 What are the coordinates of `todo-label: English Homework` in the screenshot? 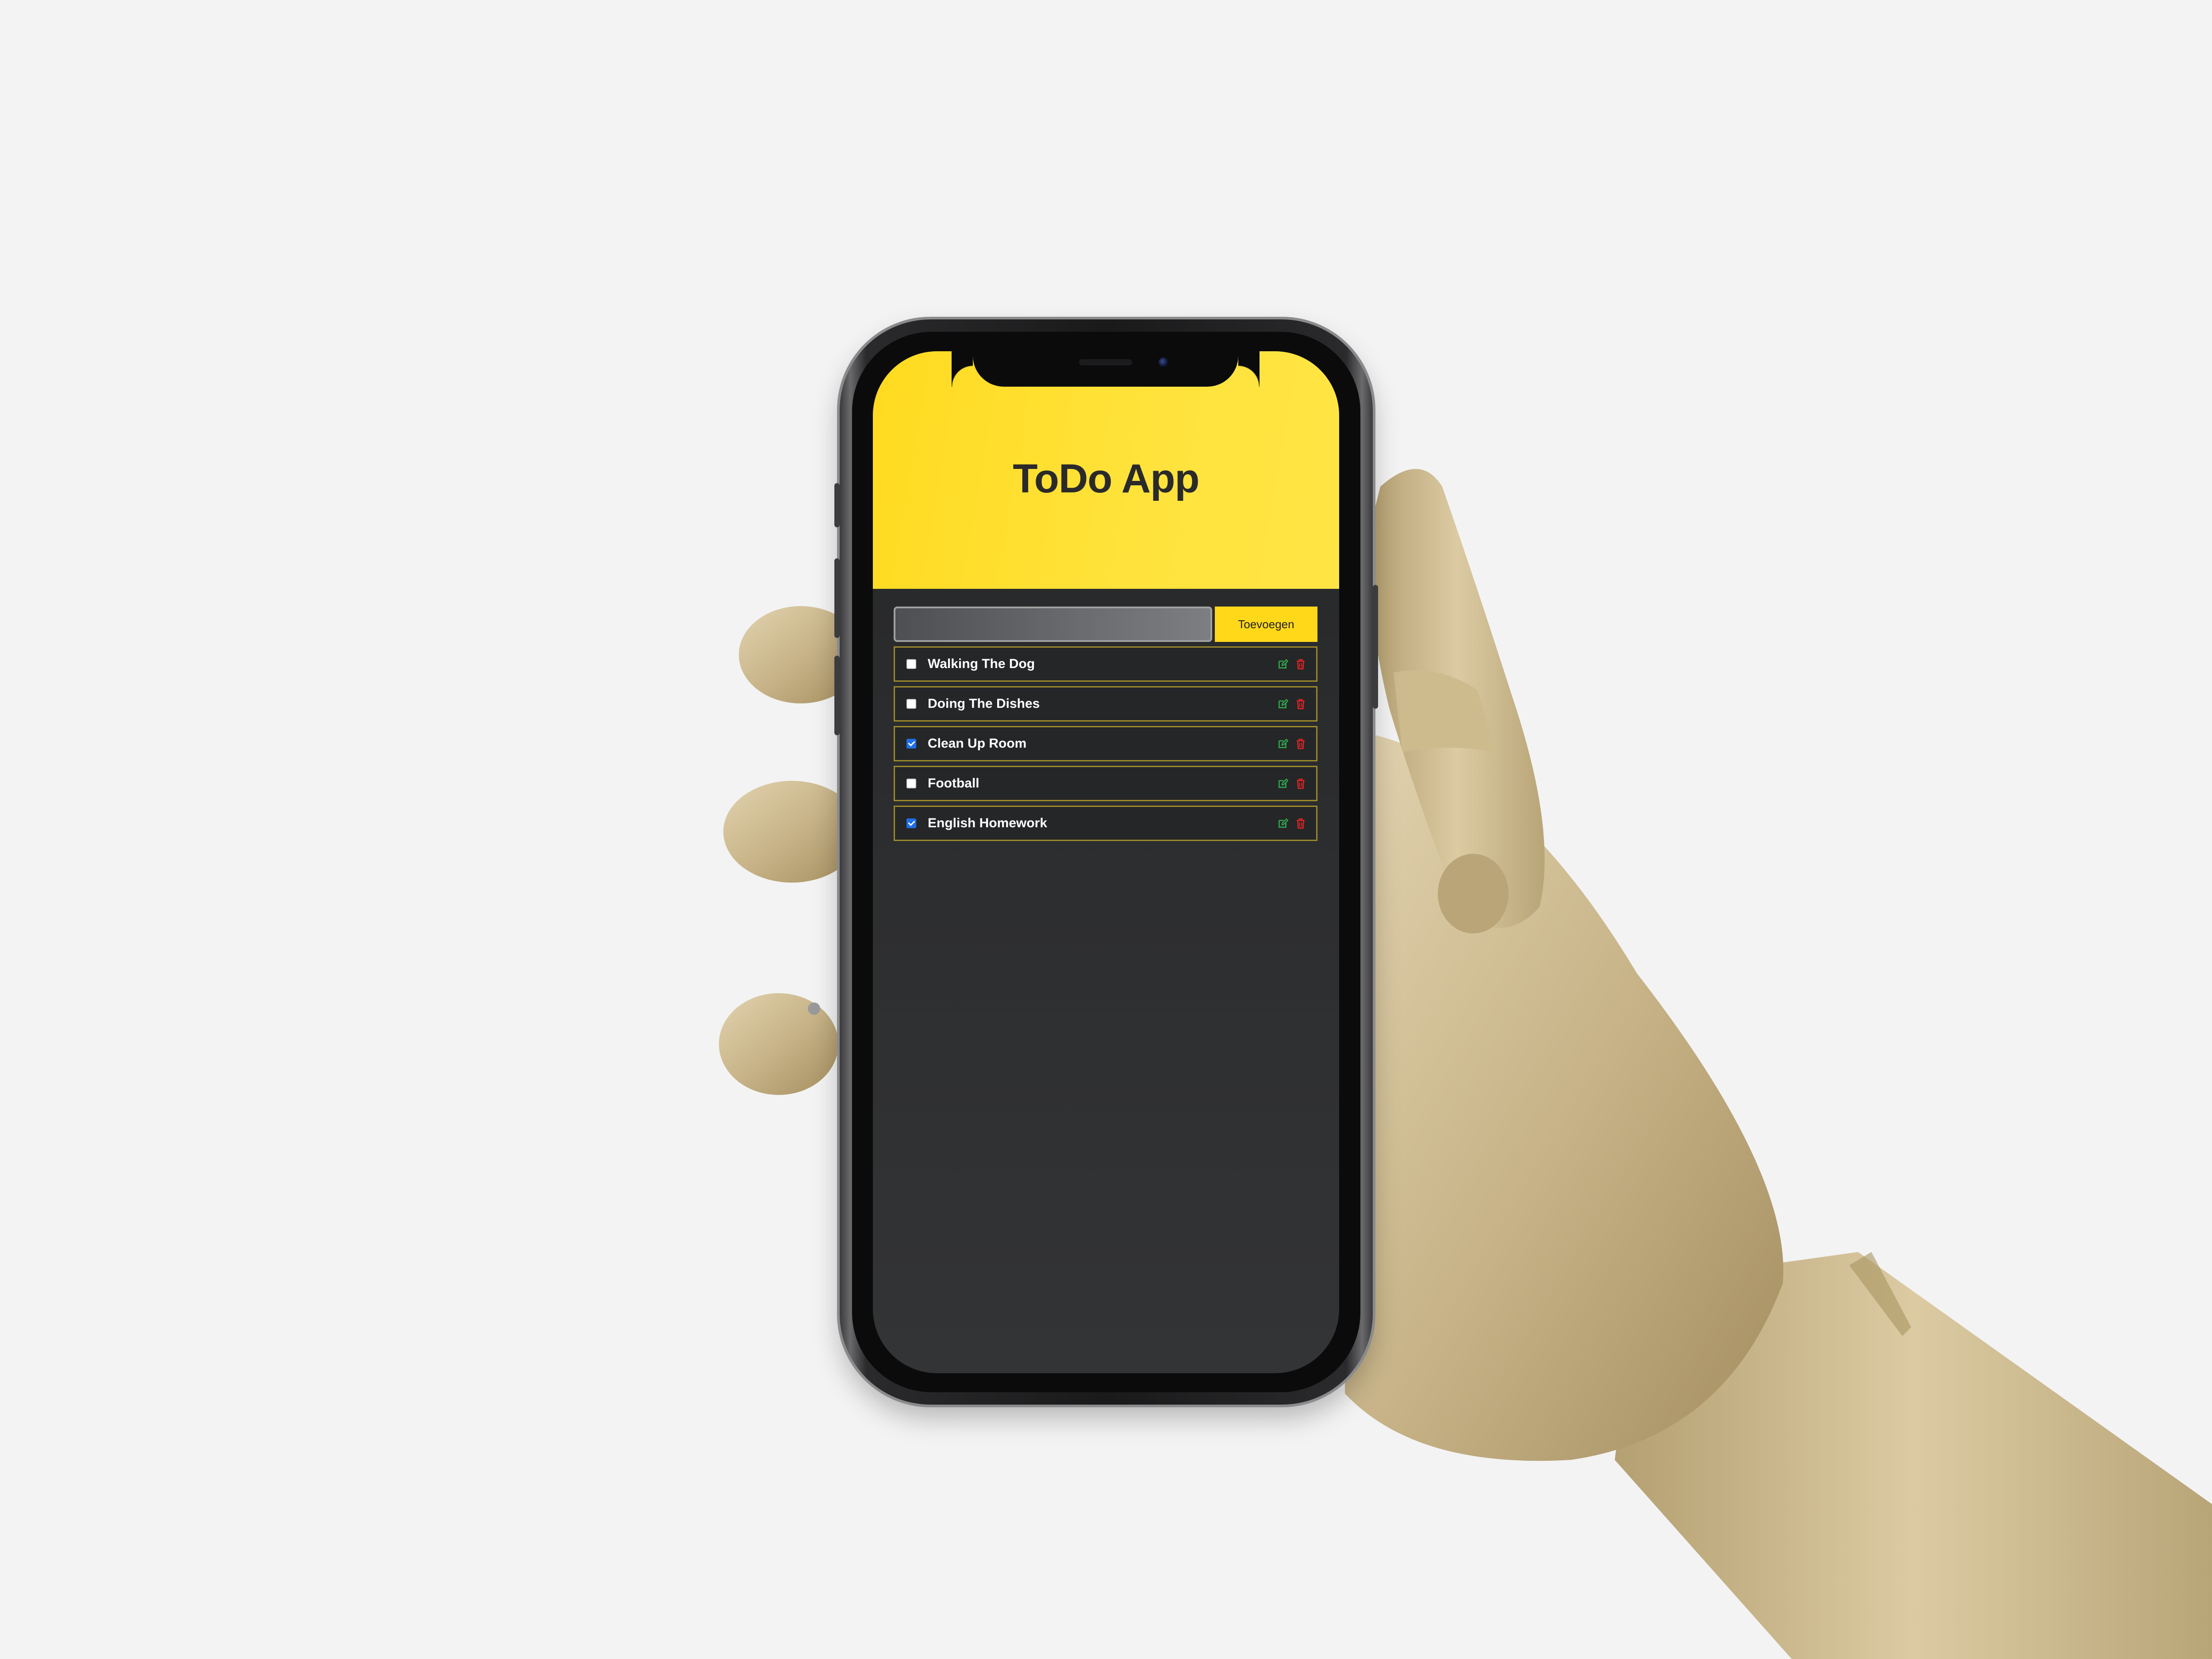 It's located at (988, 823).